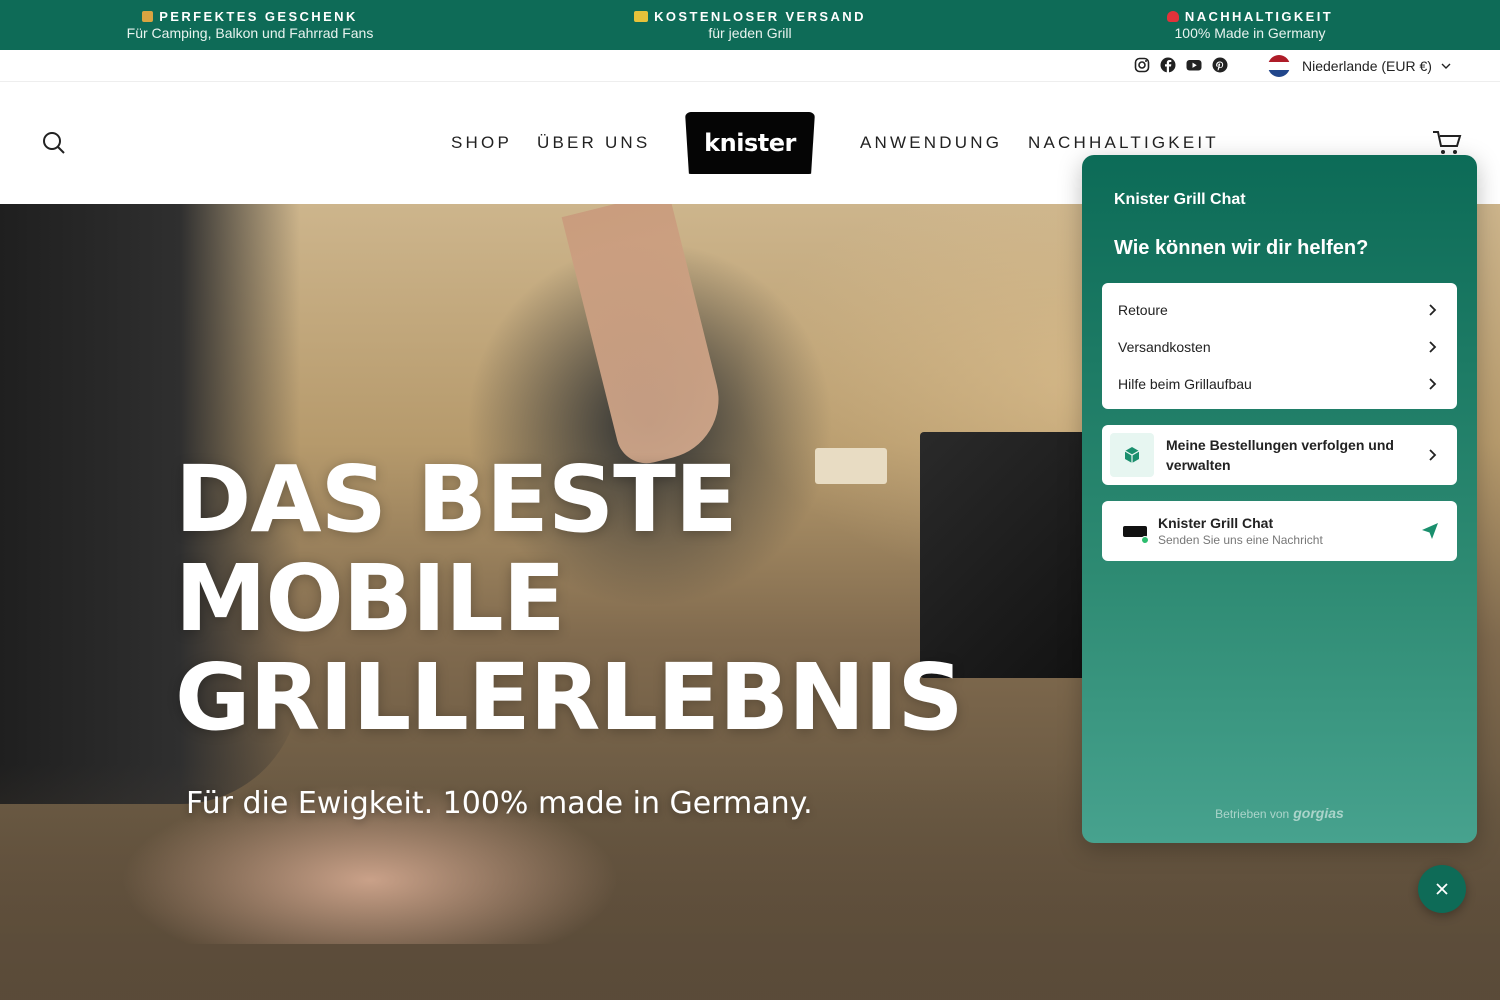 The height and width of the screenshot is (1000, 1500). Describe the element at coordinates (1180, 199) in the screenshot. I see `chat-brand: Knister Grill Chat` at that location.